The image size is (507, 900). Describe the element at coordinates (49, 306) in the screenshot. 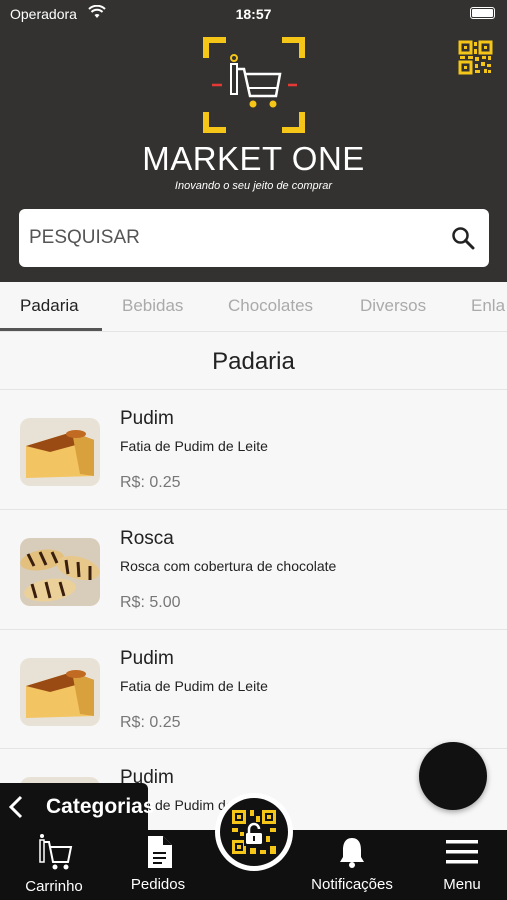

I see `tab-padaria: Padaria` at that location.